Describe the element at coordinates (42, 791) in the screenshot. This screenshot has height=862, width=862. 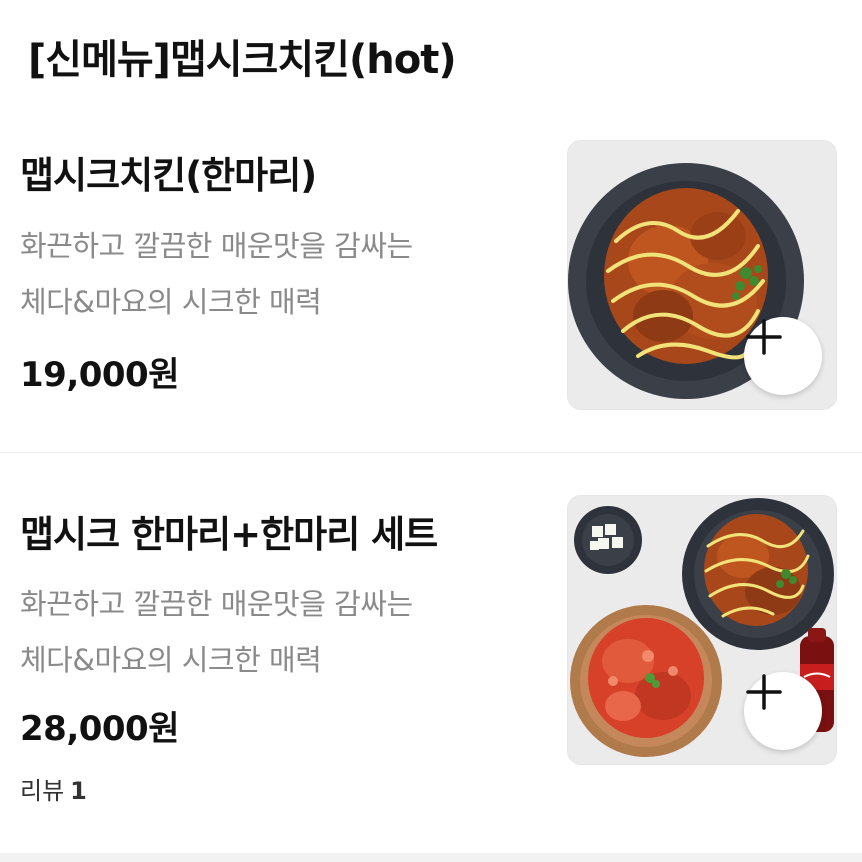
I see `review-label: 리뷰` at that location.